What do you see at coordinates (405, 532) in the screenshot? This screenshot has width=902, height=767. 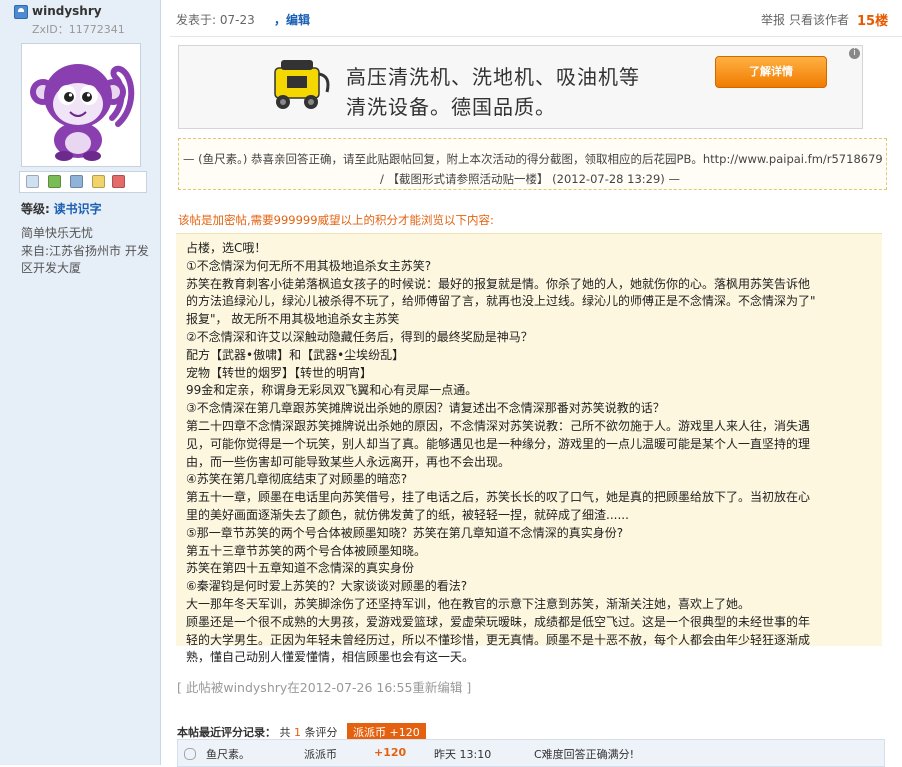 I see `content-line: ⑤那一章节苏笑的两个号合体被顾墨知晓？苏笑在第几章知道不念情深的真实身份?` at bounding box center [405, 532].